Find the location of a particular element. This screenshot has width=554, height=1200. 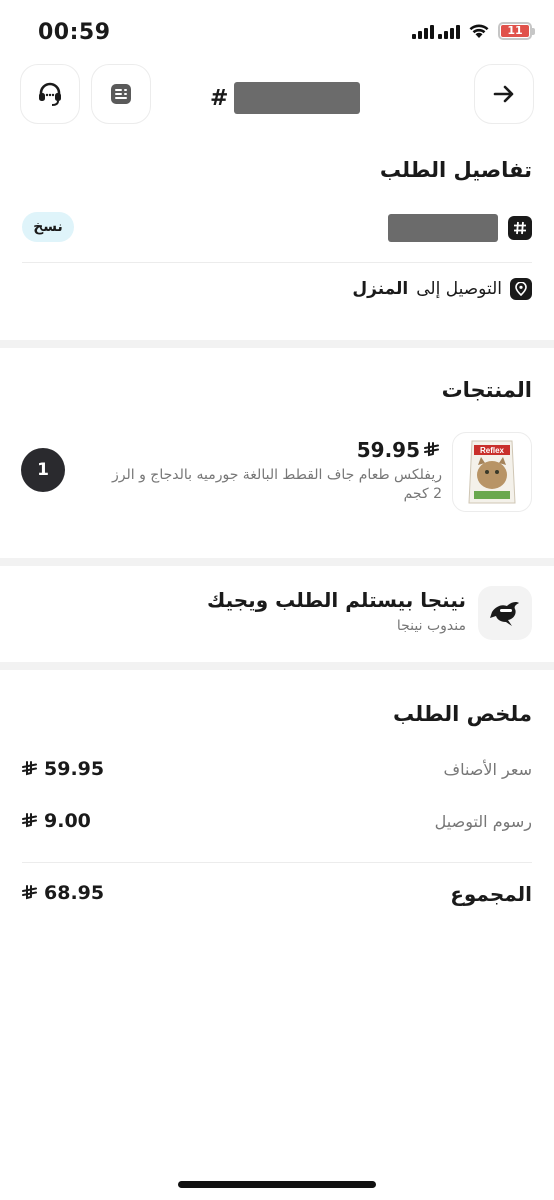

cat-food-bag-image: Reflex is located at coordinates (492, 472).